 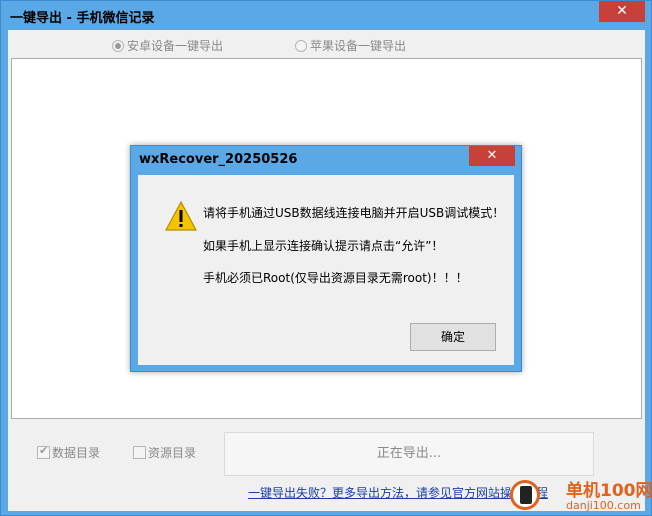 I want to click on checkbox-checked-icon, so click(x=43, y=451).